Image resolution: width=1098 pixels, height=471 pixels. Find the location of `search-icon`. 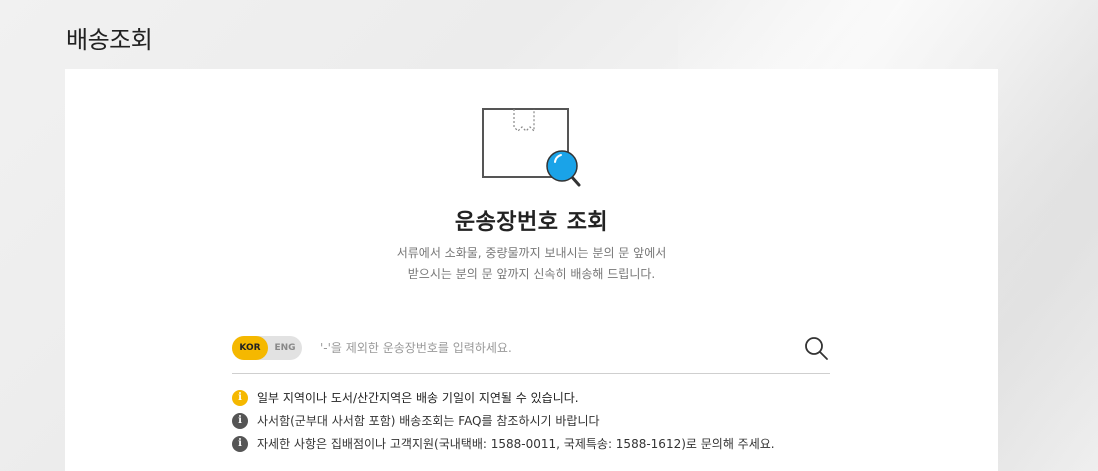

search-icon is located at coordinates (816, 348).